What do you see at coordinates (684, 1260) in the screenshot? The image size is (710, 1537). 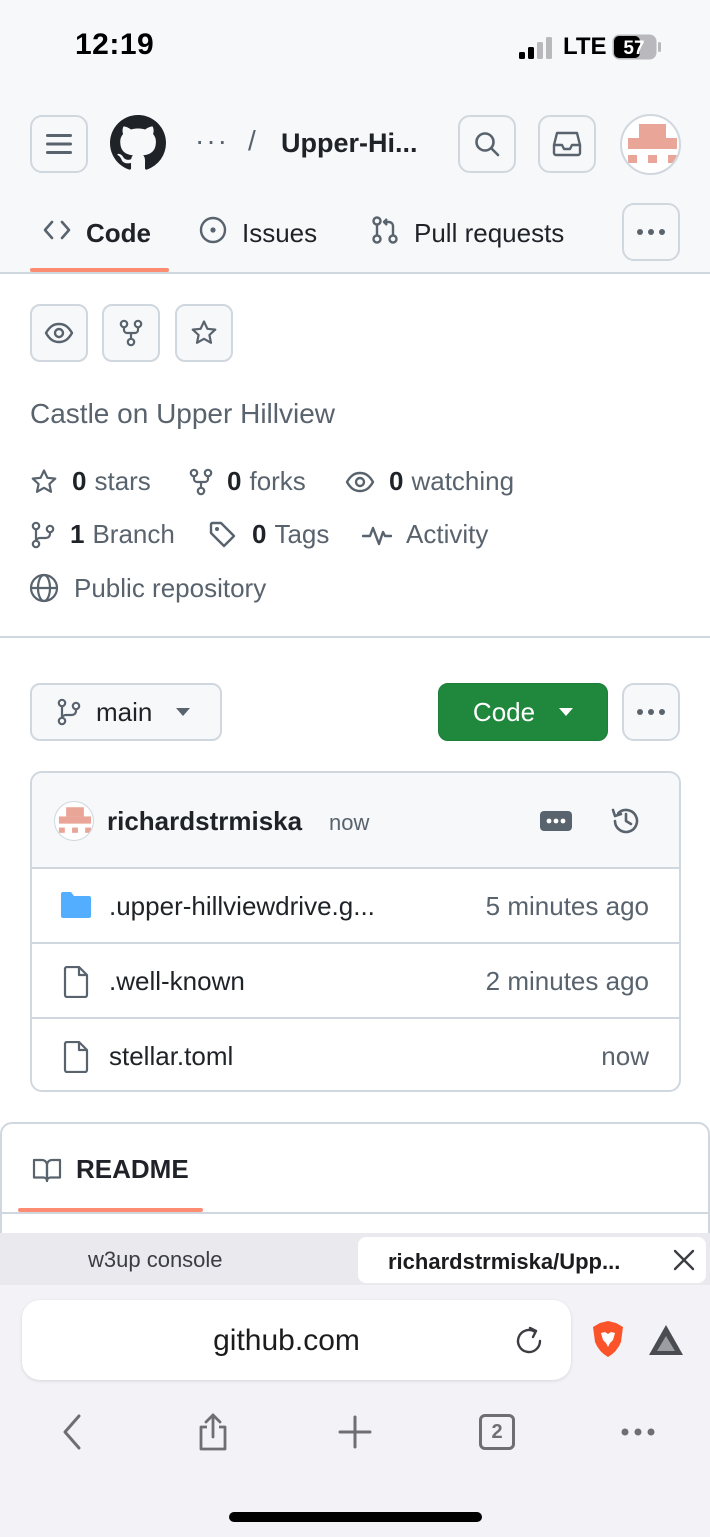 I see `close-icon` at bounding box center [684, 1260].